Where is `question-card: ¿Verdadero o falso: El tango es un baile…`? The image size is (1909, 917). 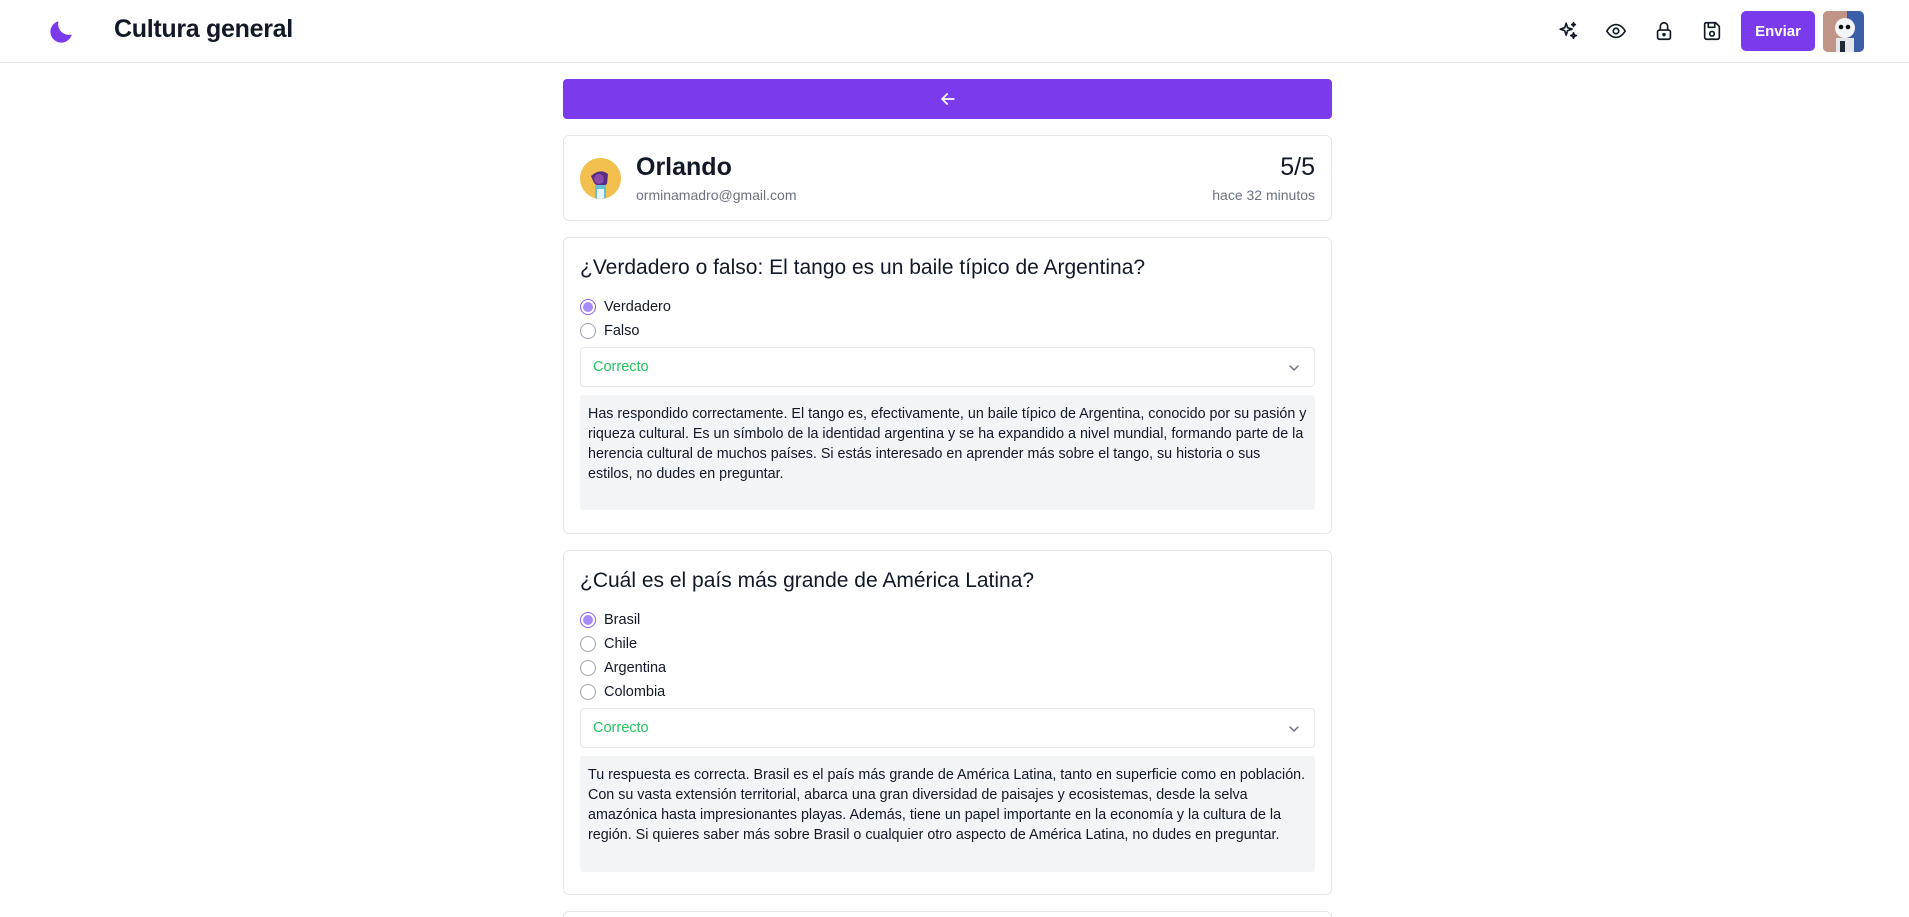 question-card: ¿Verdadero o falso: El tango es un baile… is located at coordinates (947, 385).